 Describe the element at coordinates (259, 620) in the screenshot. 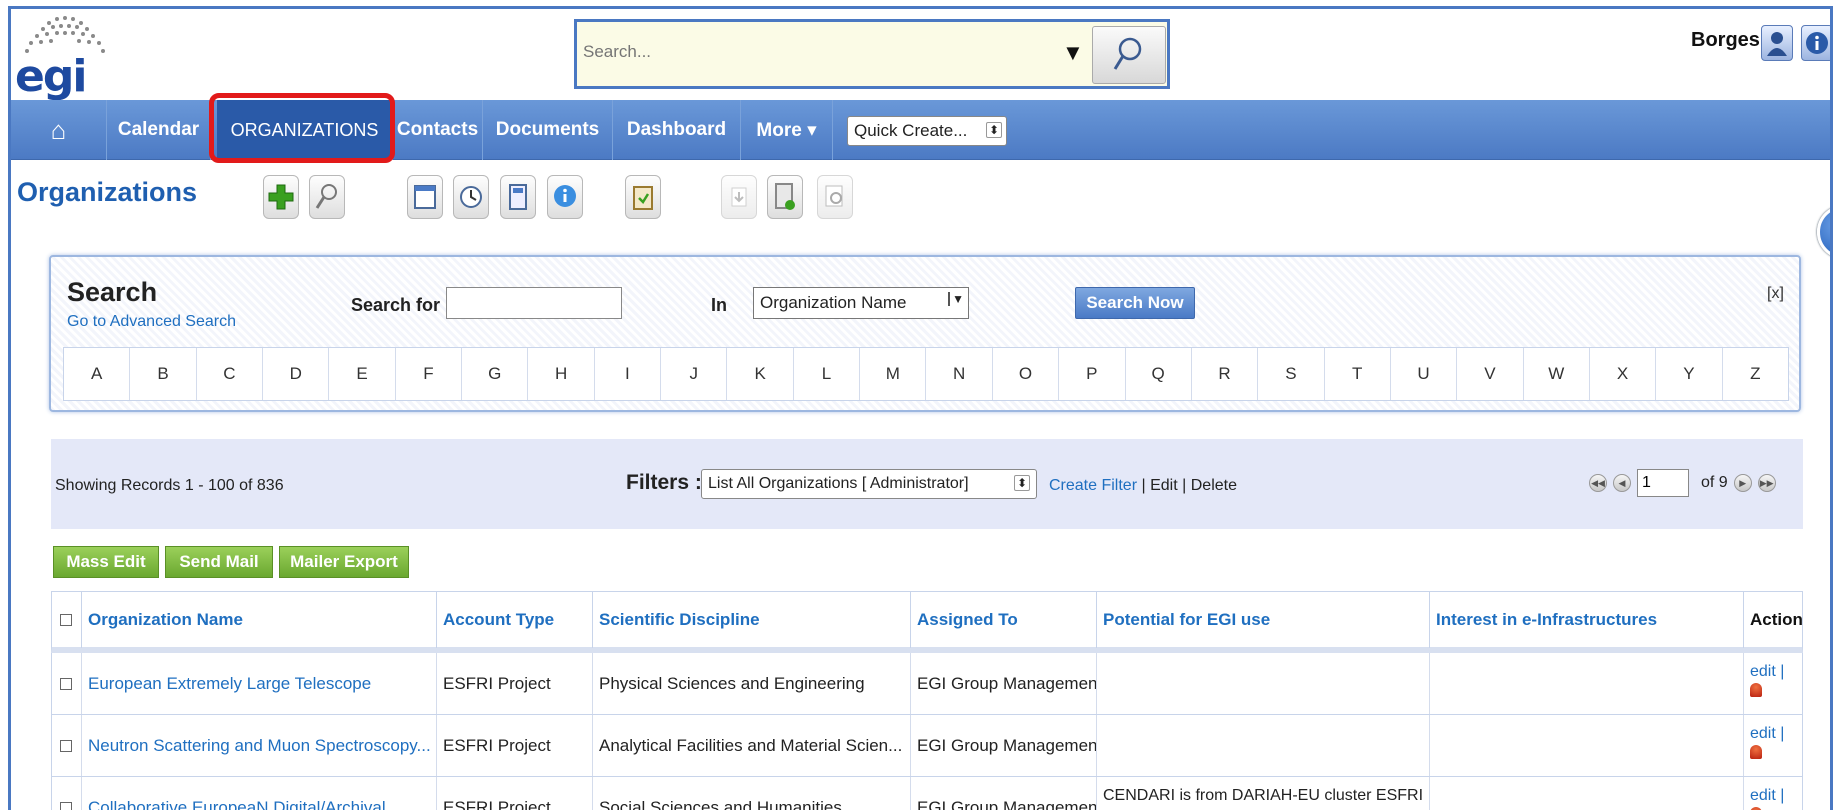

I see `col-organization-name: Organization Name` at that location.